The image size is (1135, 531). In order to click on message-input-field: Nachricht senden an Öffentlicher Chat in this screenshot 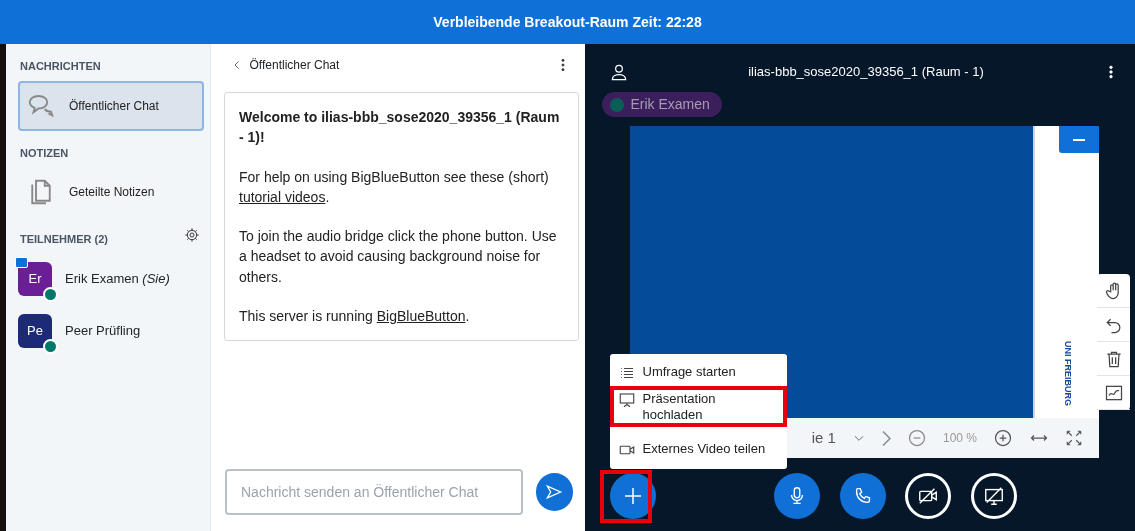, I will do `click(374, 492)`.